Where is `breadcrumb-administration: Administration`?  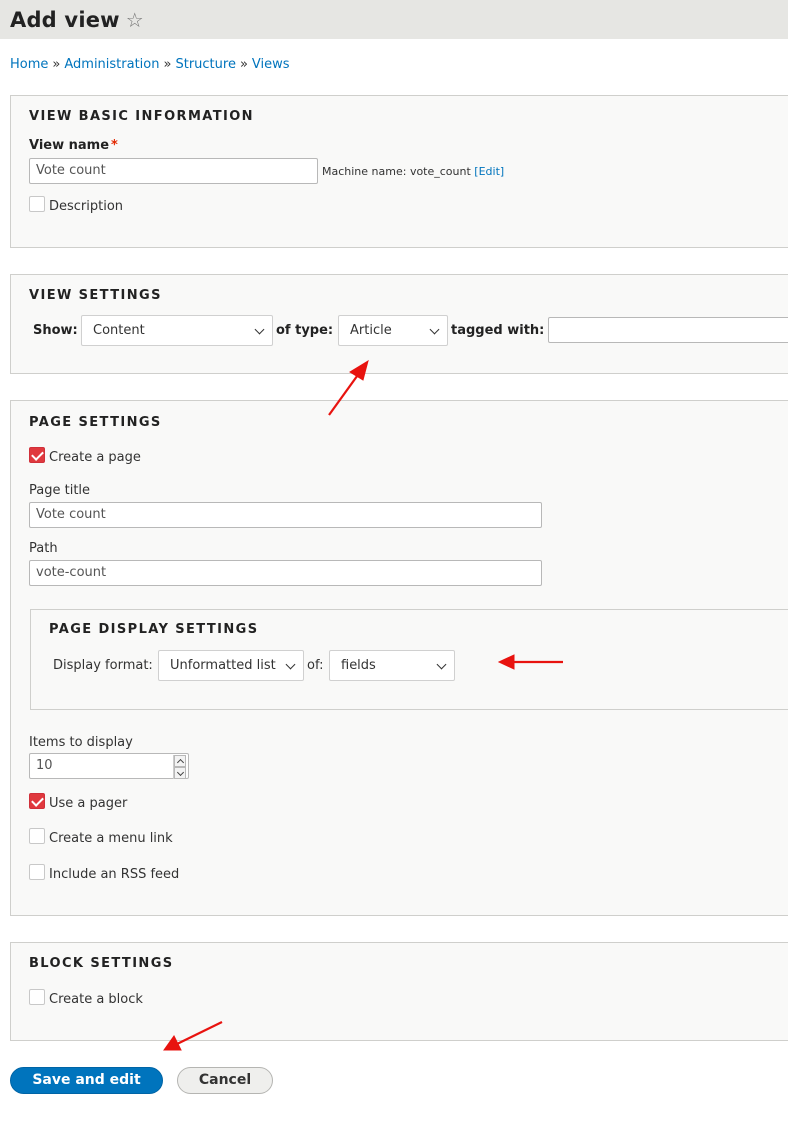
breadcrumb-administration: Administration is located at coordinates (111, 64).